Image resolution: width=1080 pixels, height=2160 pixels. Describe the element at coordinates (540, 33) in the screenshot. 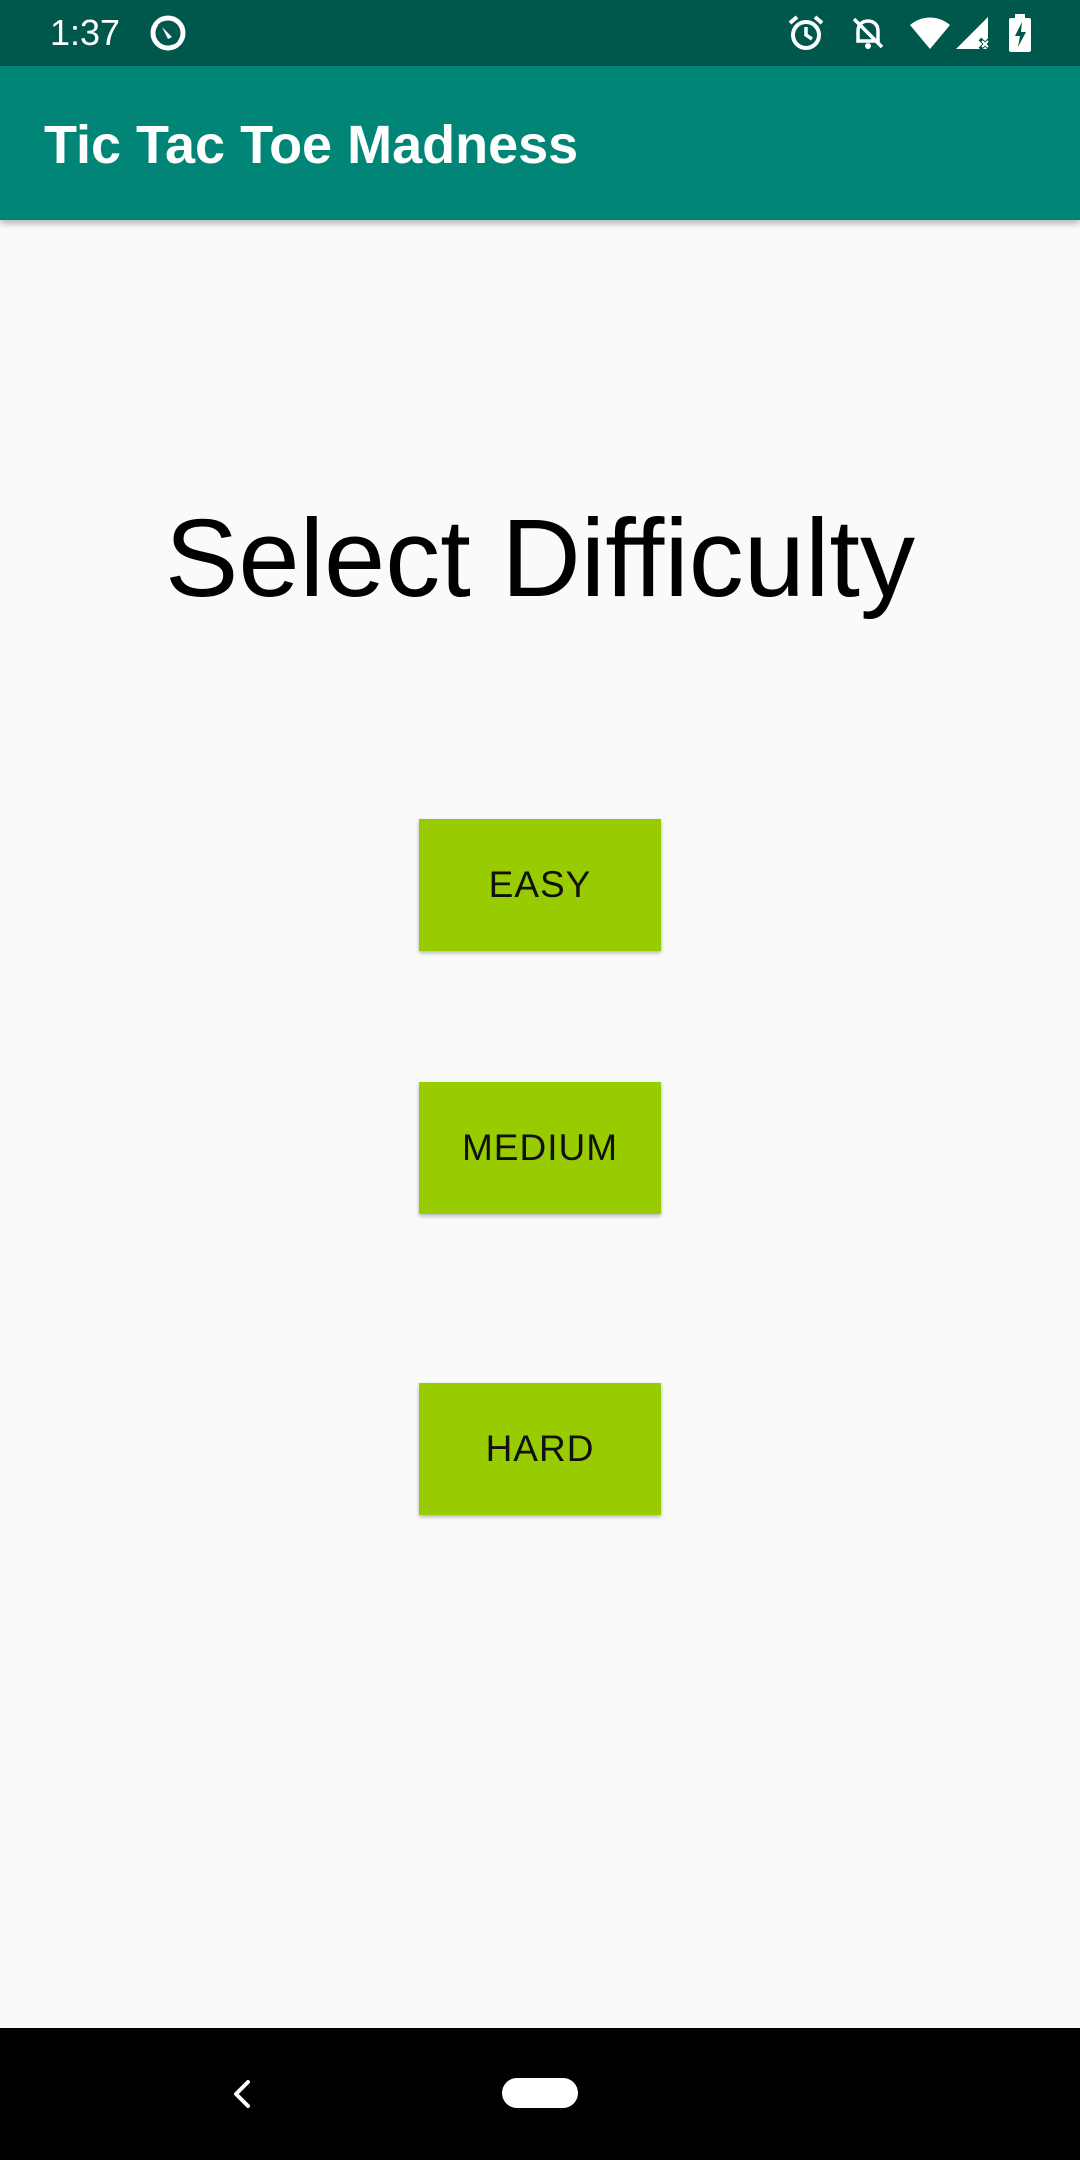

I see `status-bar: 1:37` at that location.